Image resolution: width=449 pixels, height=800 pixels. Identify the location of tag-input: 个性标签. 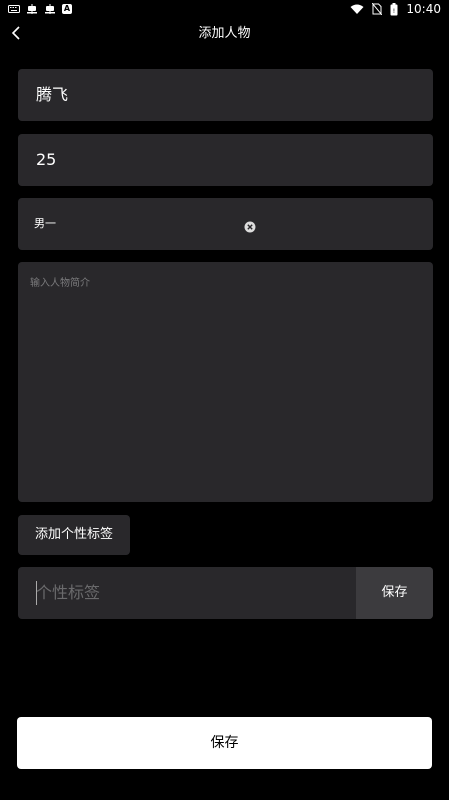
(187, 593).